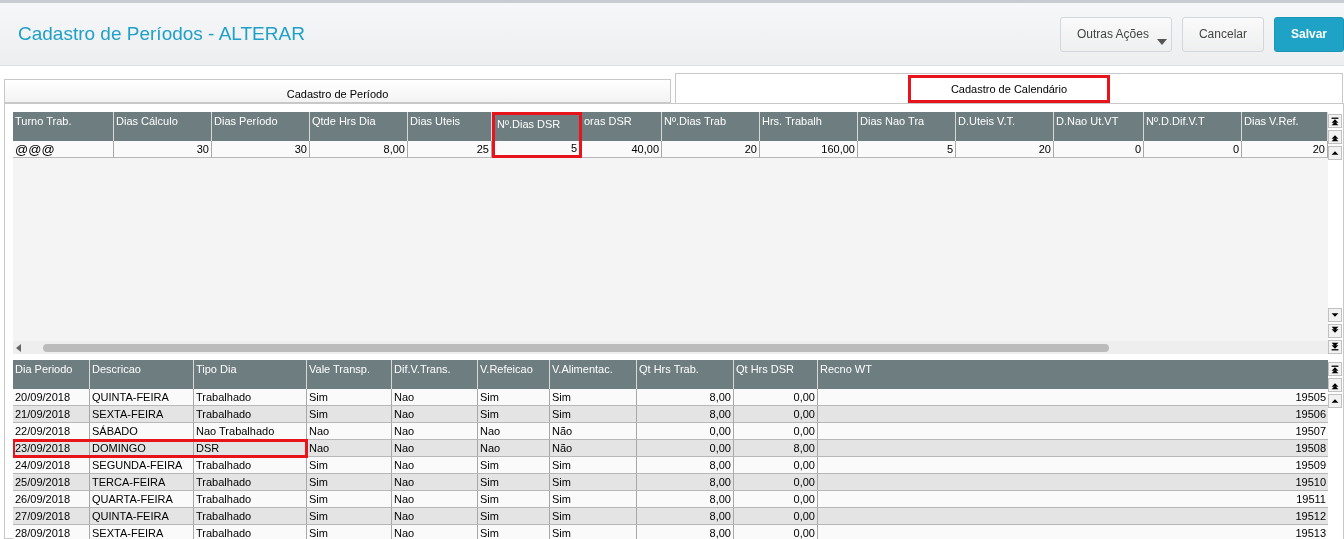 This screenshot has width=1344, height=539. What do you see at coordinates (51, 448) in the screenshot?
I see `table-cell: 23/09/2018` at bounding box center [51, 448].